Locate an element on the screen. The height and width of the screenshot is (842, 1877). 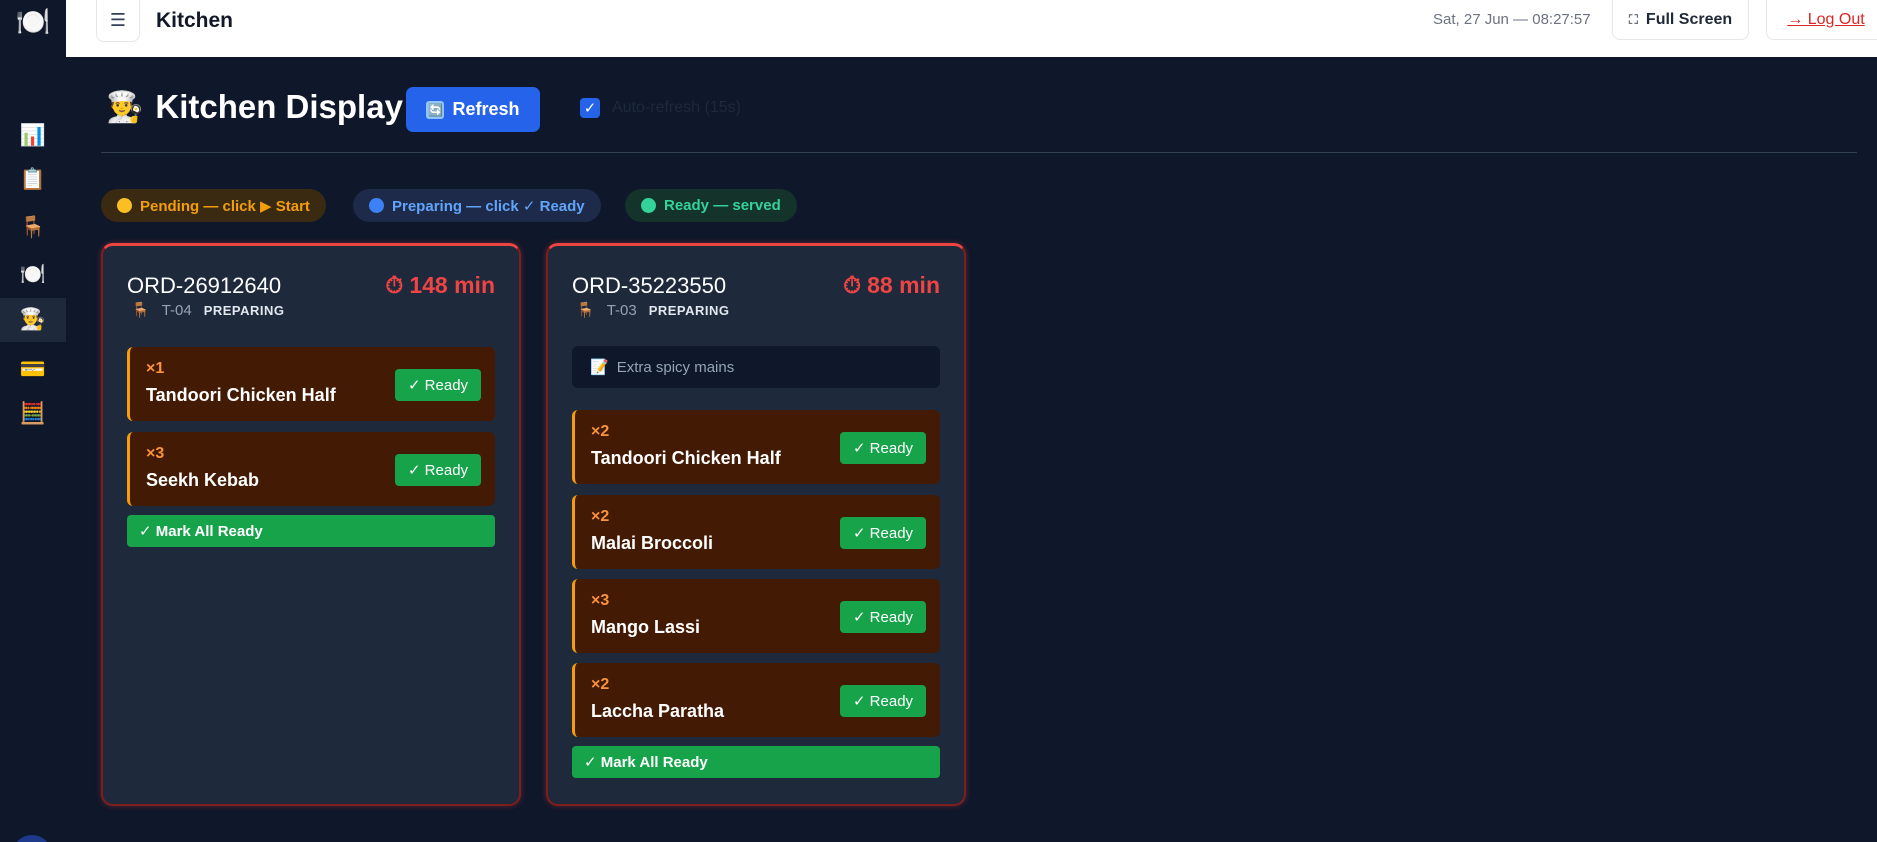
page-title: 👨‍🍳 Kitchen Display is located at coordinates (254, 107).